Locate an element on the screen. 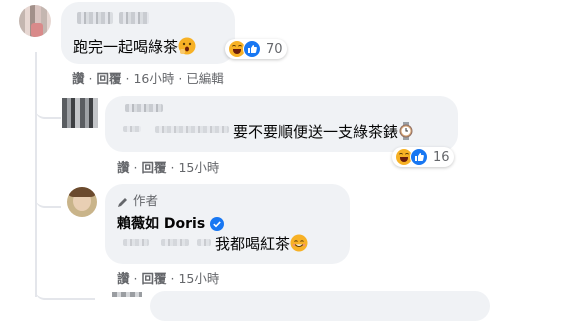 This screenshot has width=581, height=321. reaction-summary: 16 is located at coordinates (423, 157).